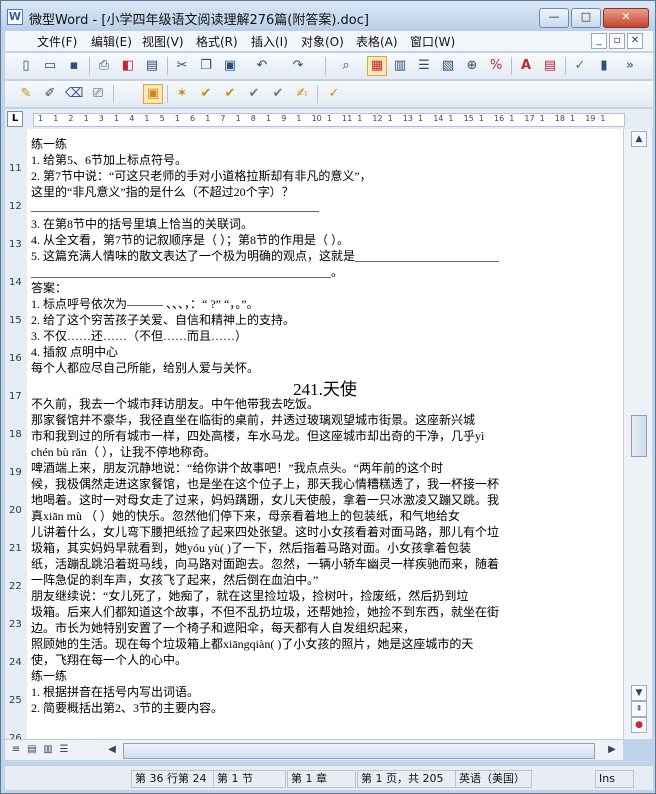  What do you see at coordinates (262, 66) in the screenshot?
I see `undo-icon: ↶` at bounding box center [262, 66].